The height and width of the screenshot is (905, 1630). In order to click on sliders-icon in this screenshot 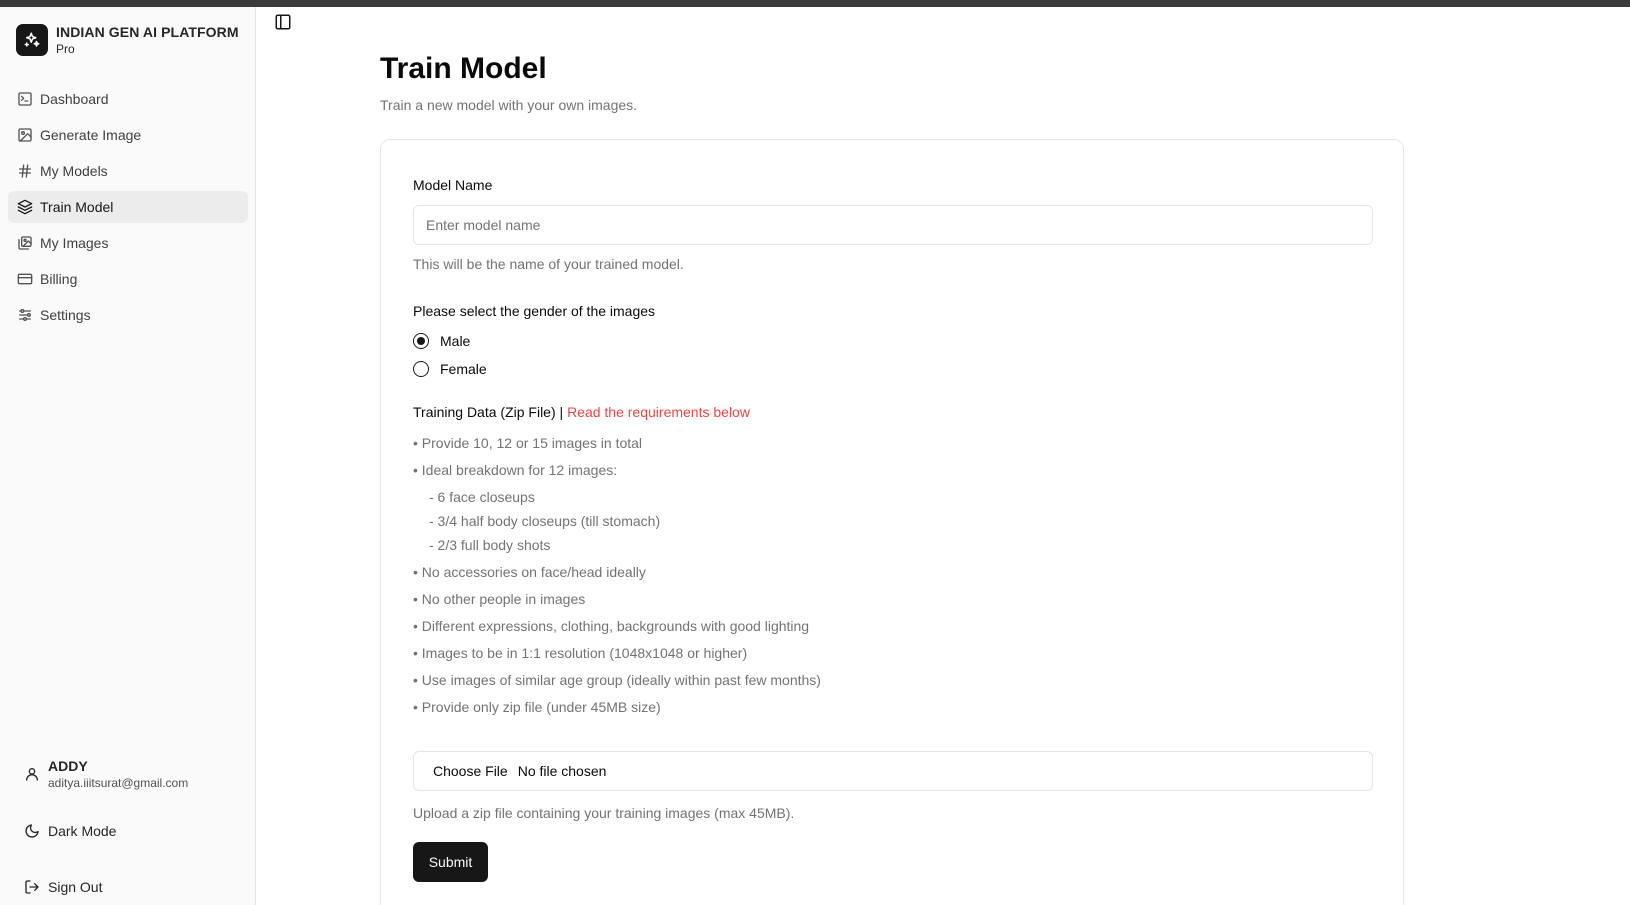, I will do `click(25, 315)`.